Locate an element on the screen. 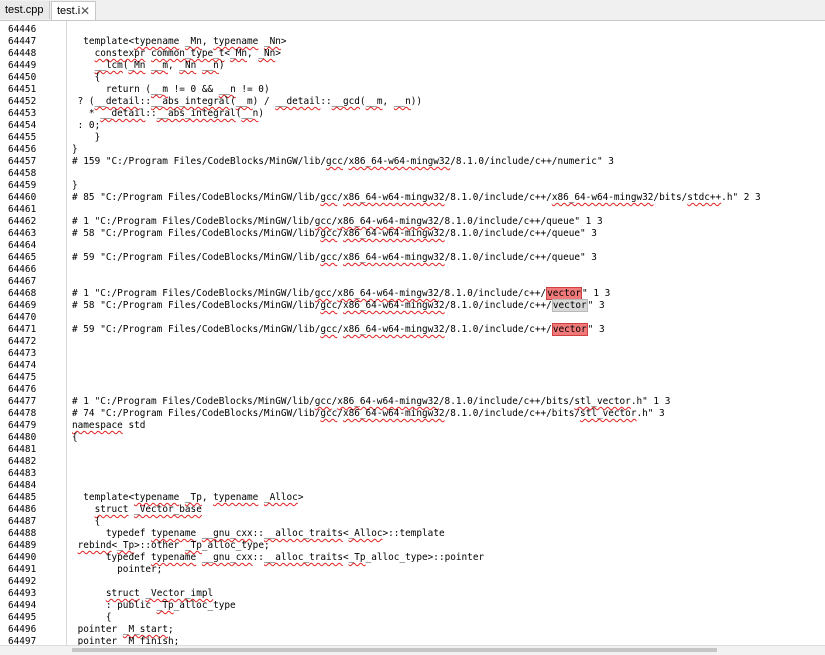 This screenshot has width=825, height=655. line-number: 64468 is located at coordinates (22, 293).